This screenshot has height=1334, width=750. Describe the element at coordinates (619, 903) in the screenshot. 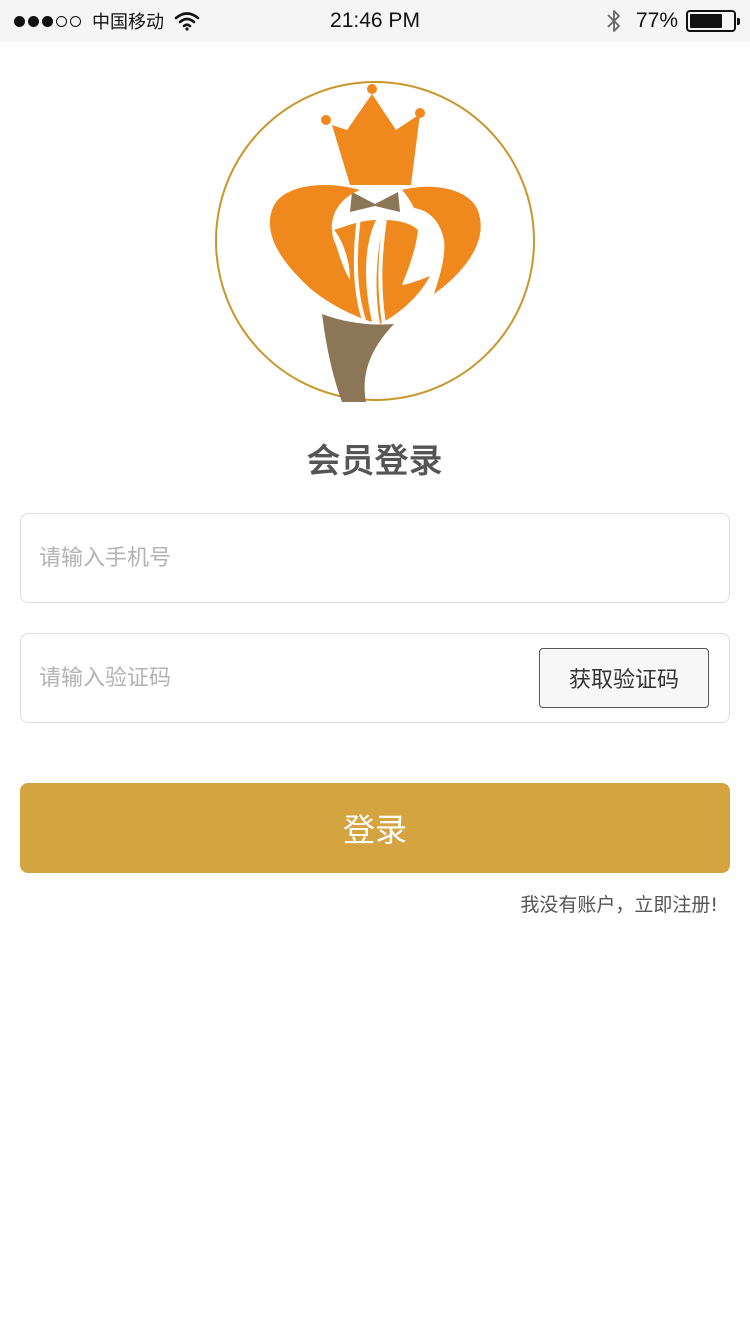

I see `register-link: 我没有账户，立即注册!` at that location.